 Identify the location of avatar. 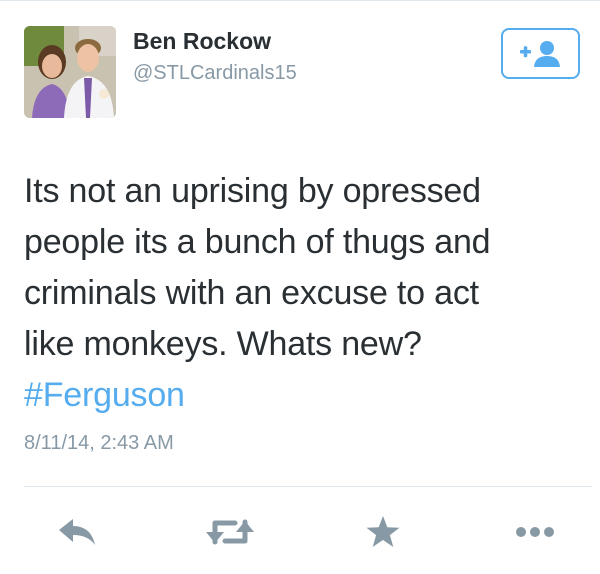
(70, 72).